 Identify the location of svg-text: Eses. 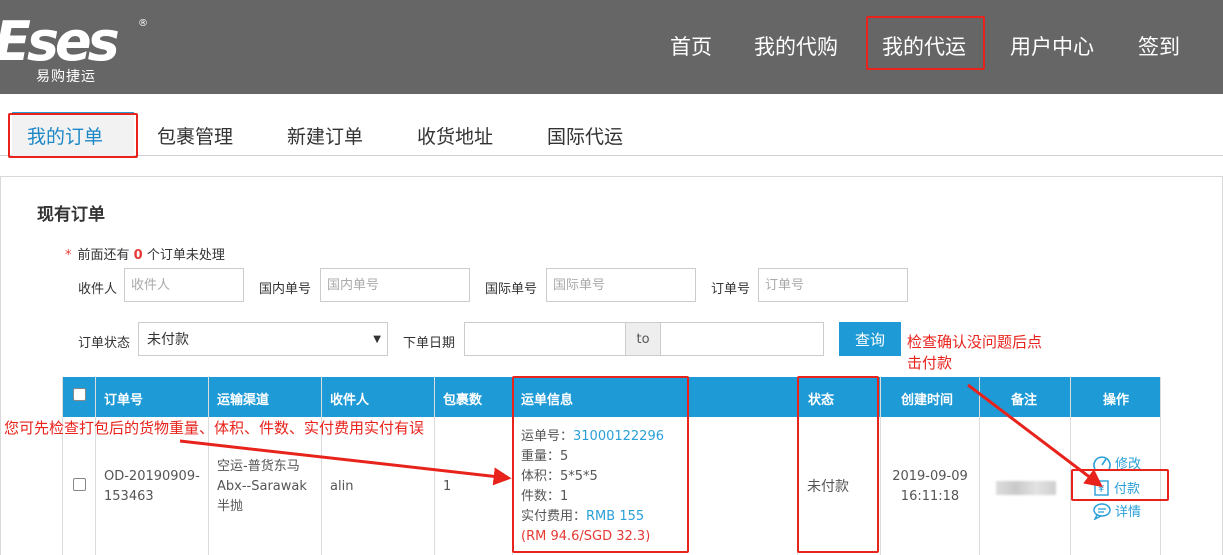
(59, 41).